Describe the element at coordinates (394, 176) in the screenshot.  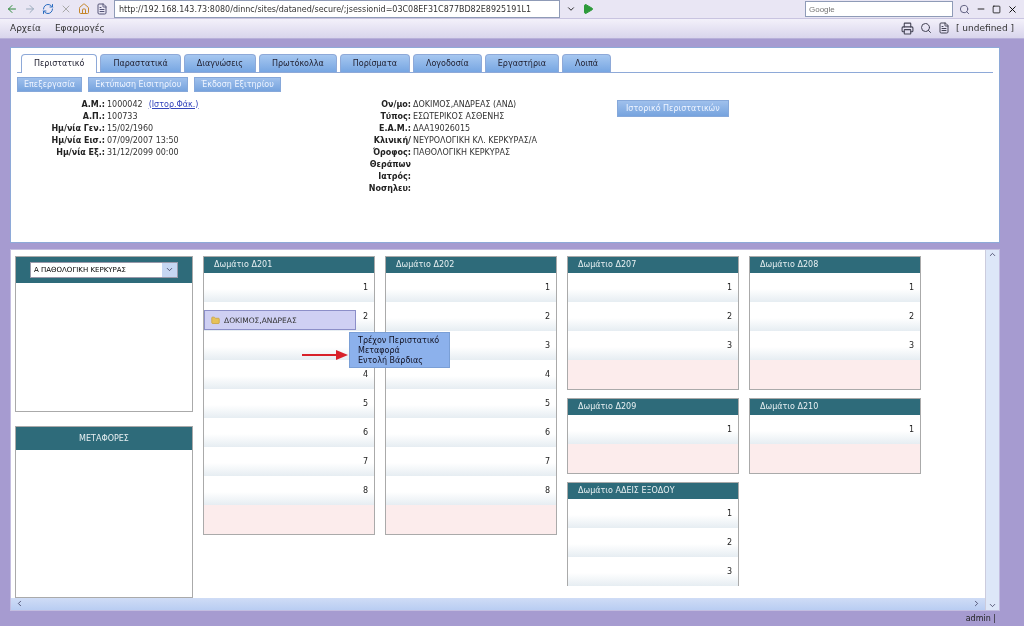
I see `field-label: Ιατρός:` at that location.